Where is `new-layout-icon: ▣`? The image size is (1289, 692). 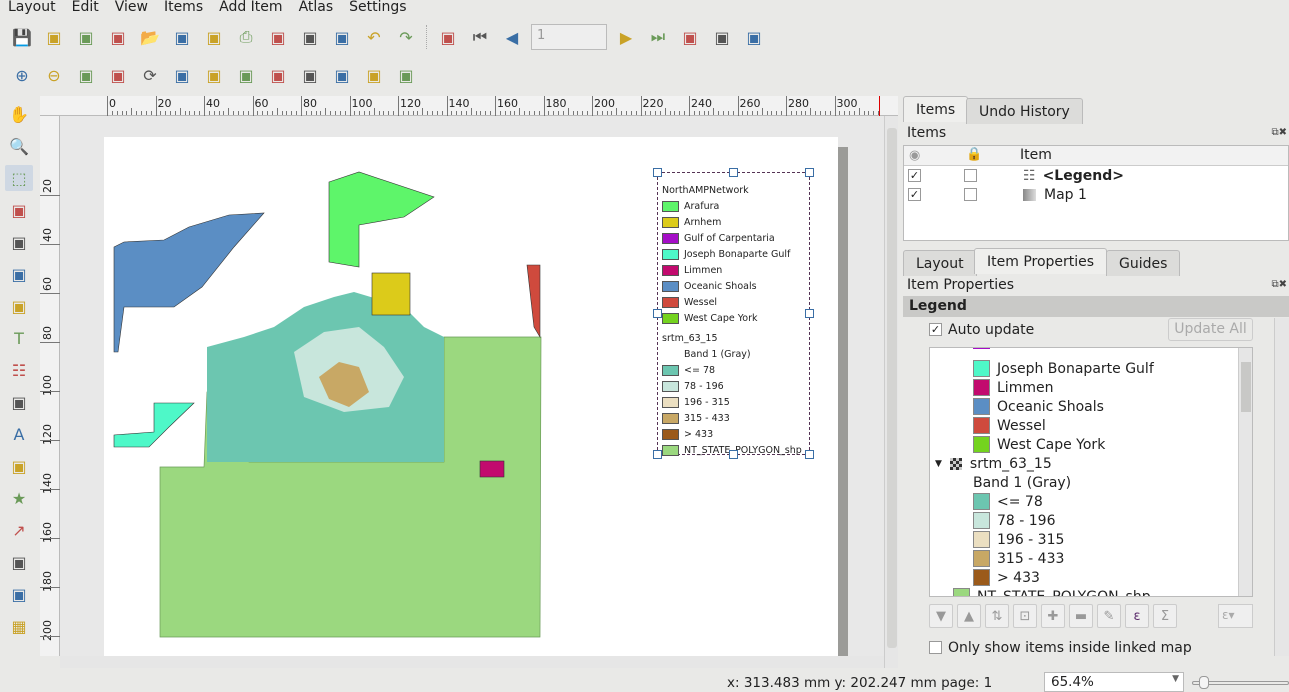 new-layout-icon: ▣ is located at coordinates (54, 37).